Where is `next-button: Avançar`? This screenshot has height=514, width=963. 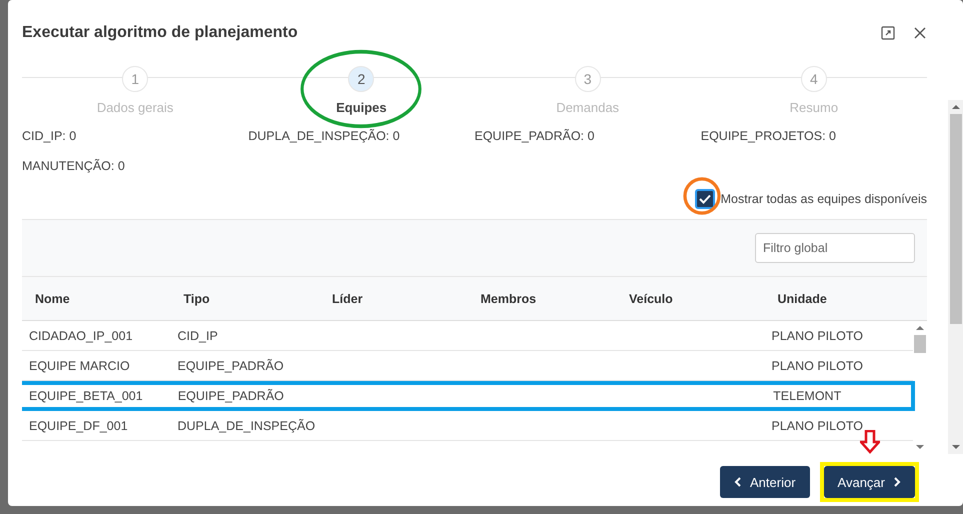 next-button: Avançar is located at coordinates (869, 482).